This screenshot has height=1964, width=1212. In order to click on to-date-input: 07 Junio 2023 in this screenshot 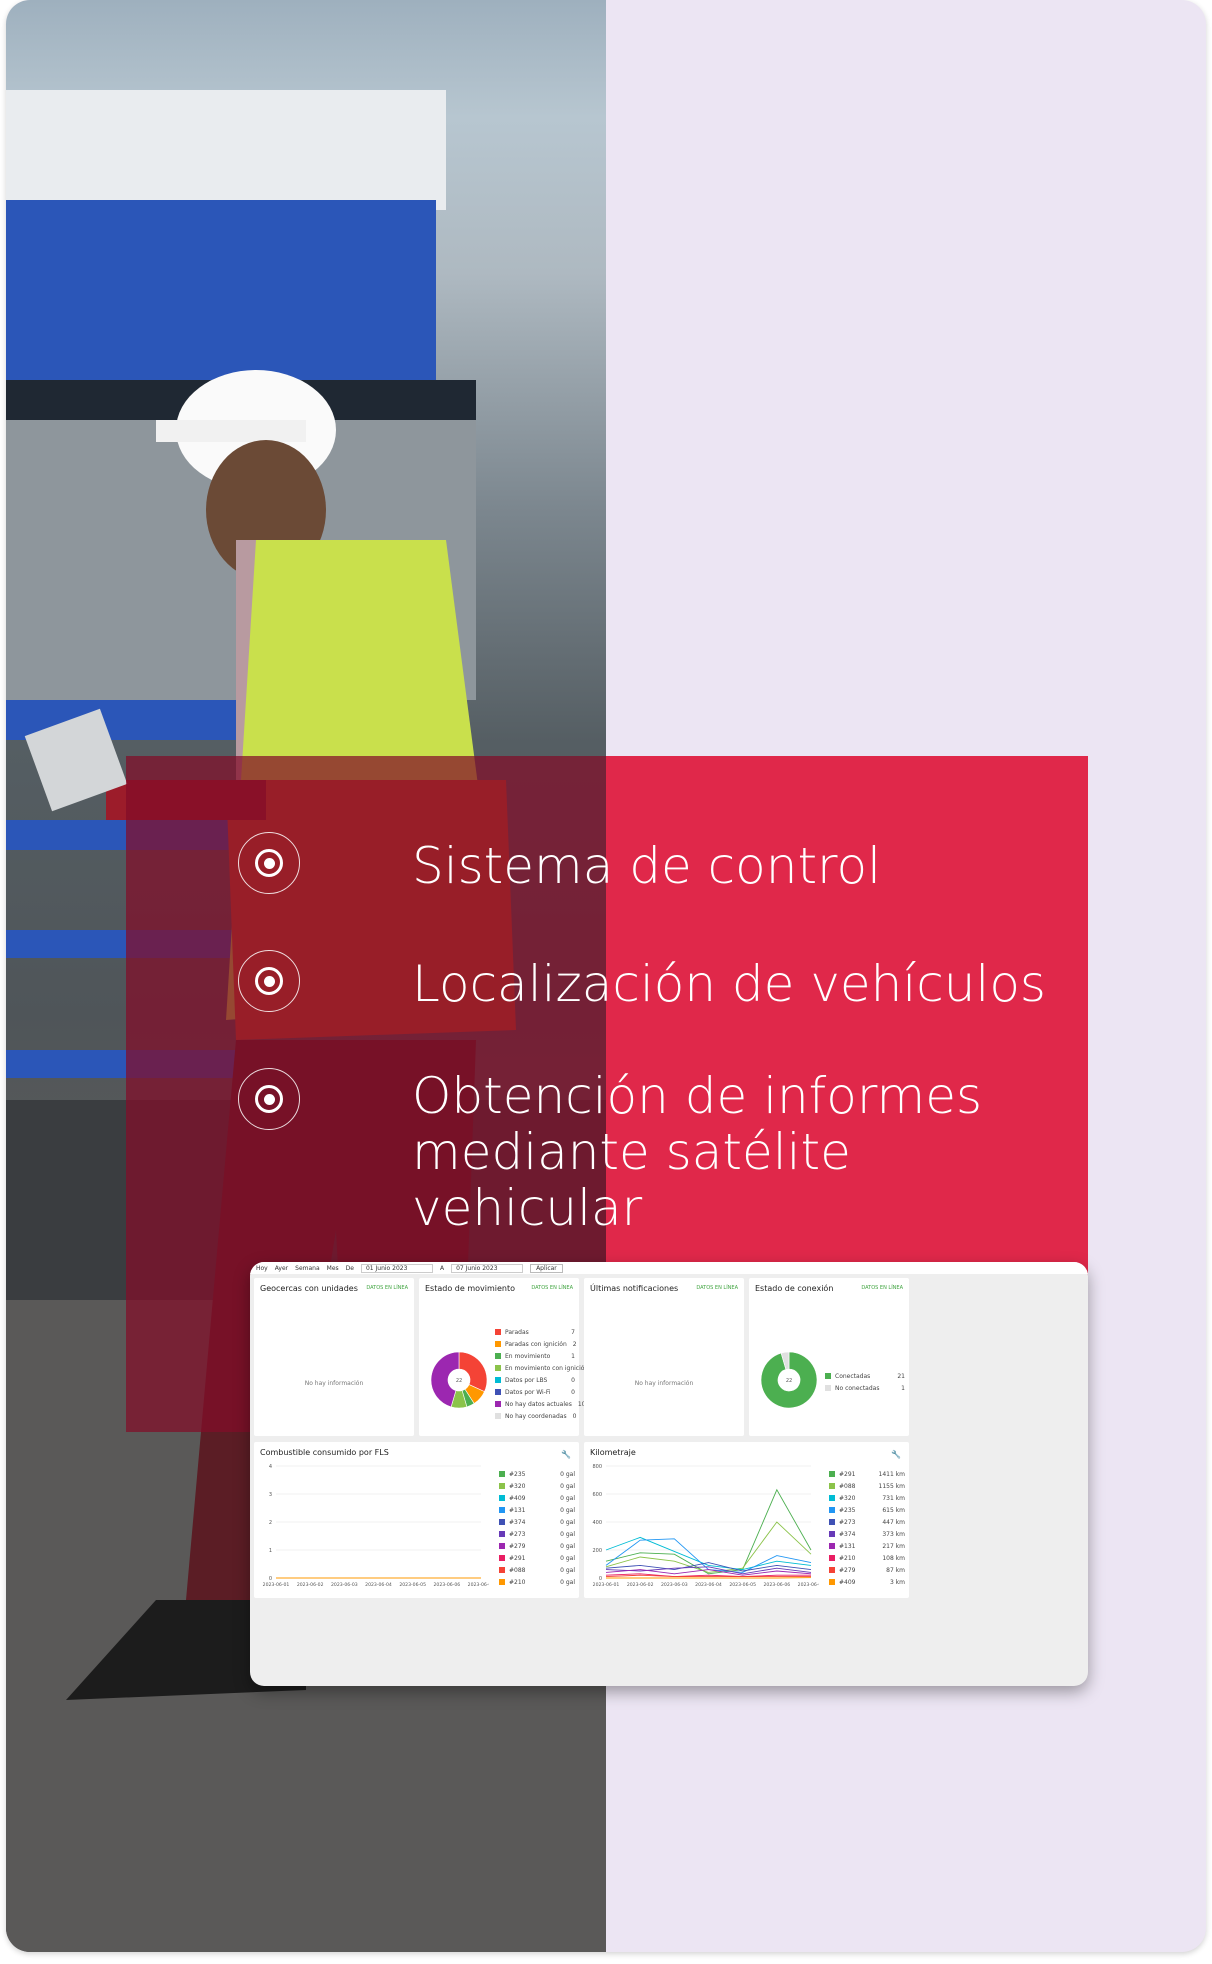, I will do `click(487, 1268)`.